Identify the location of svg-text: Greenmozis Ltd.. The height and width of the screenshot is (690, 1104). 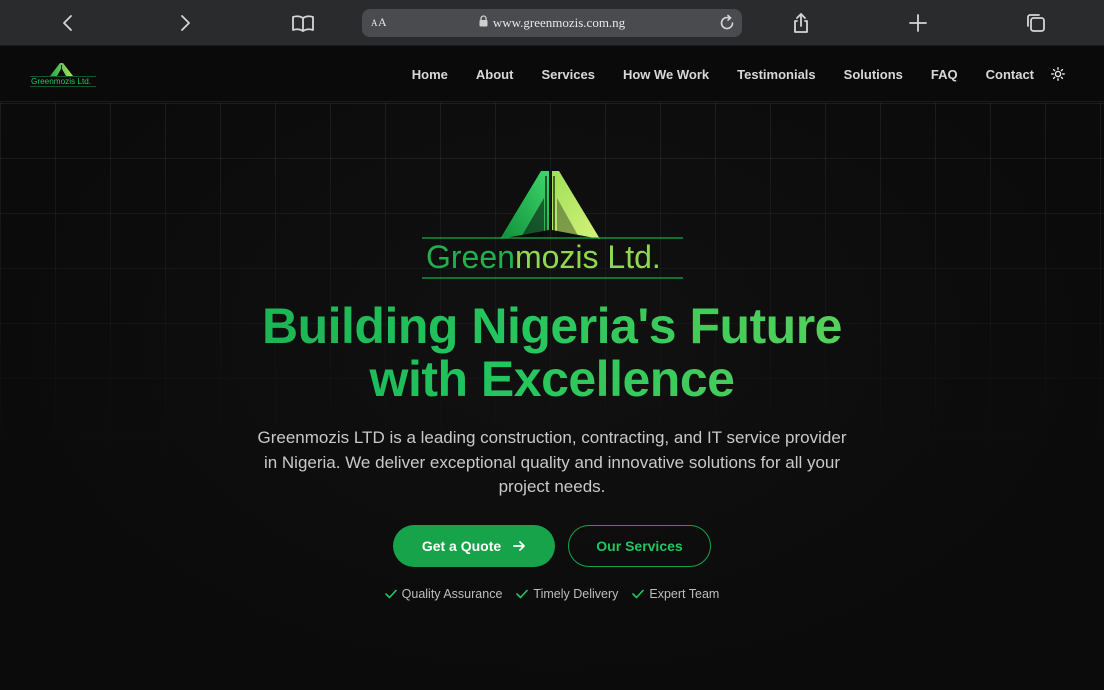
(543, 257).